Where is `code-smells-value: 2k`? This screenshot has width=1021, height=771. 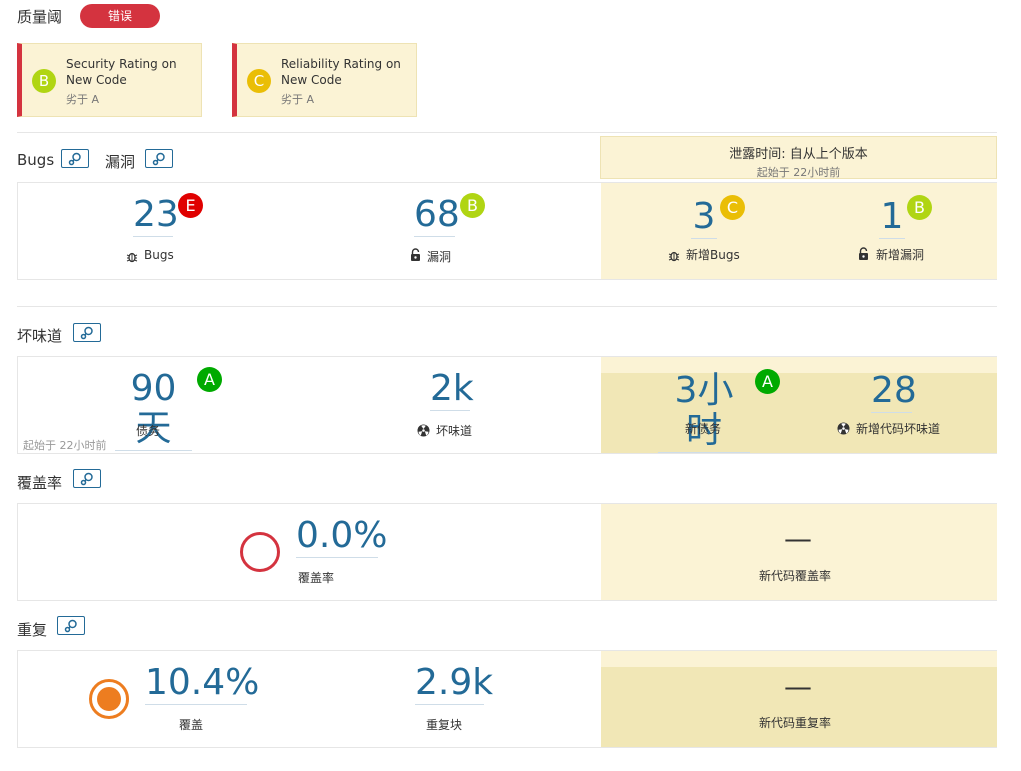 code-smells-value: 2k is located at coordinates (452, 390).